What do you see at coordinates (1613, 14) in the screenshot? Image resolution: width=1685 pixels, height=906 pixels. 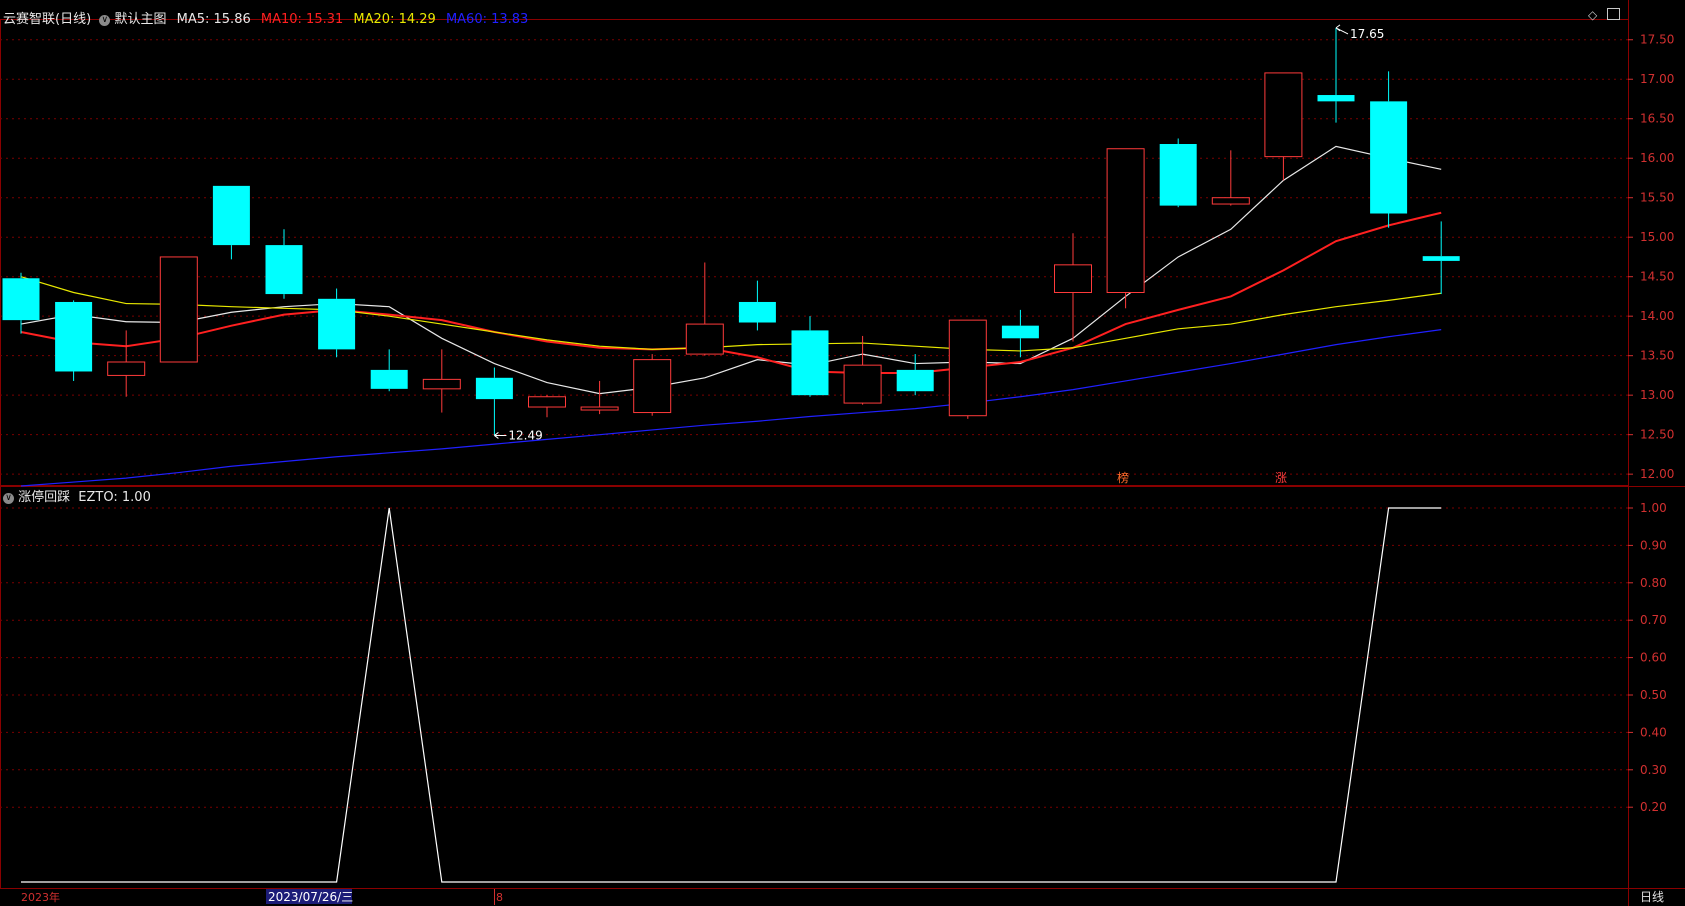 I see `panel-toggle-icon` at bounding box center [1613, 14].